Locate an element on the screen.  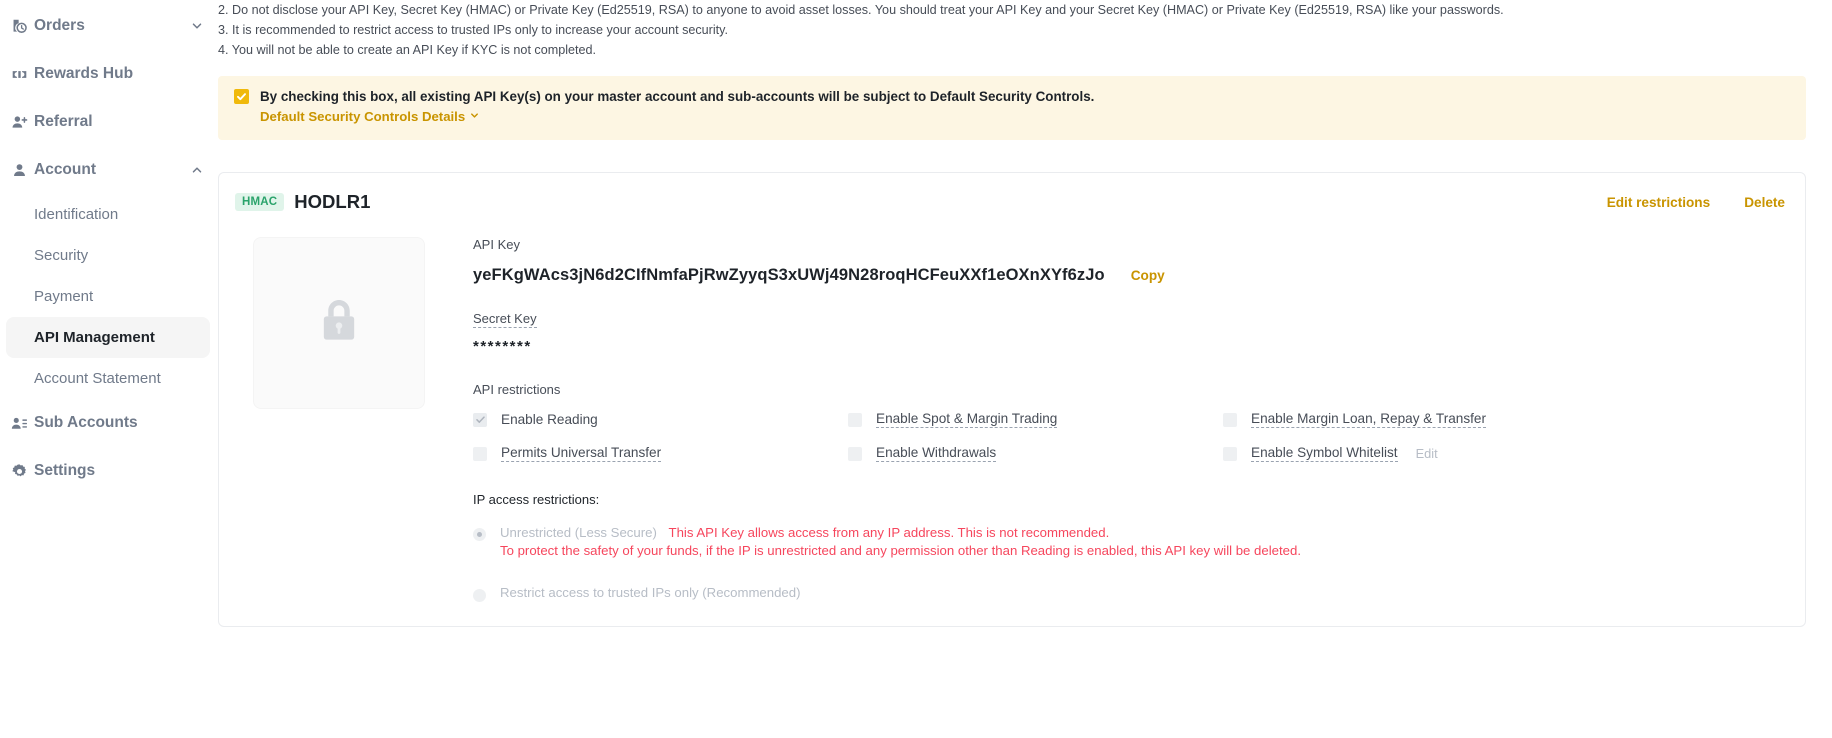
ticket-icon is located at coordinates (19, 74).